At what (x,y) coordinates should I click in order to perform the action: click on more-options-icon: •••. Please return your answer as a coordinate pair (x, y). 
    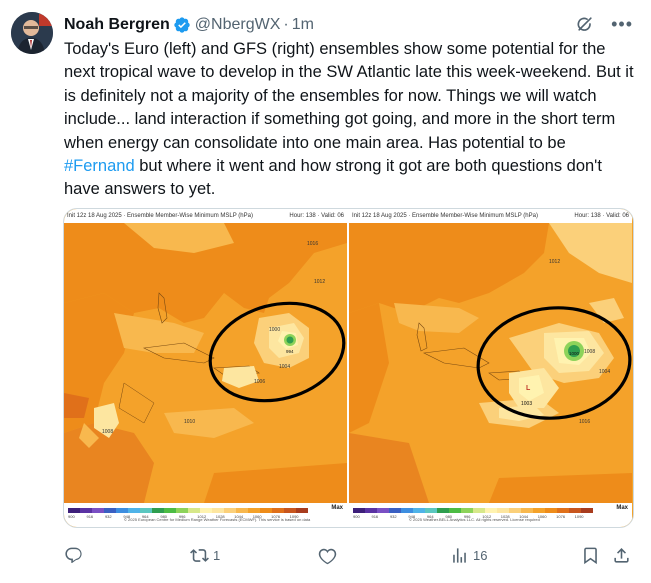
    Looking at the image, I should click on (622, 24).